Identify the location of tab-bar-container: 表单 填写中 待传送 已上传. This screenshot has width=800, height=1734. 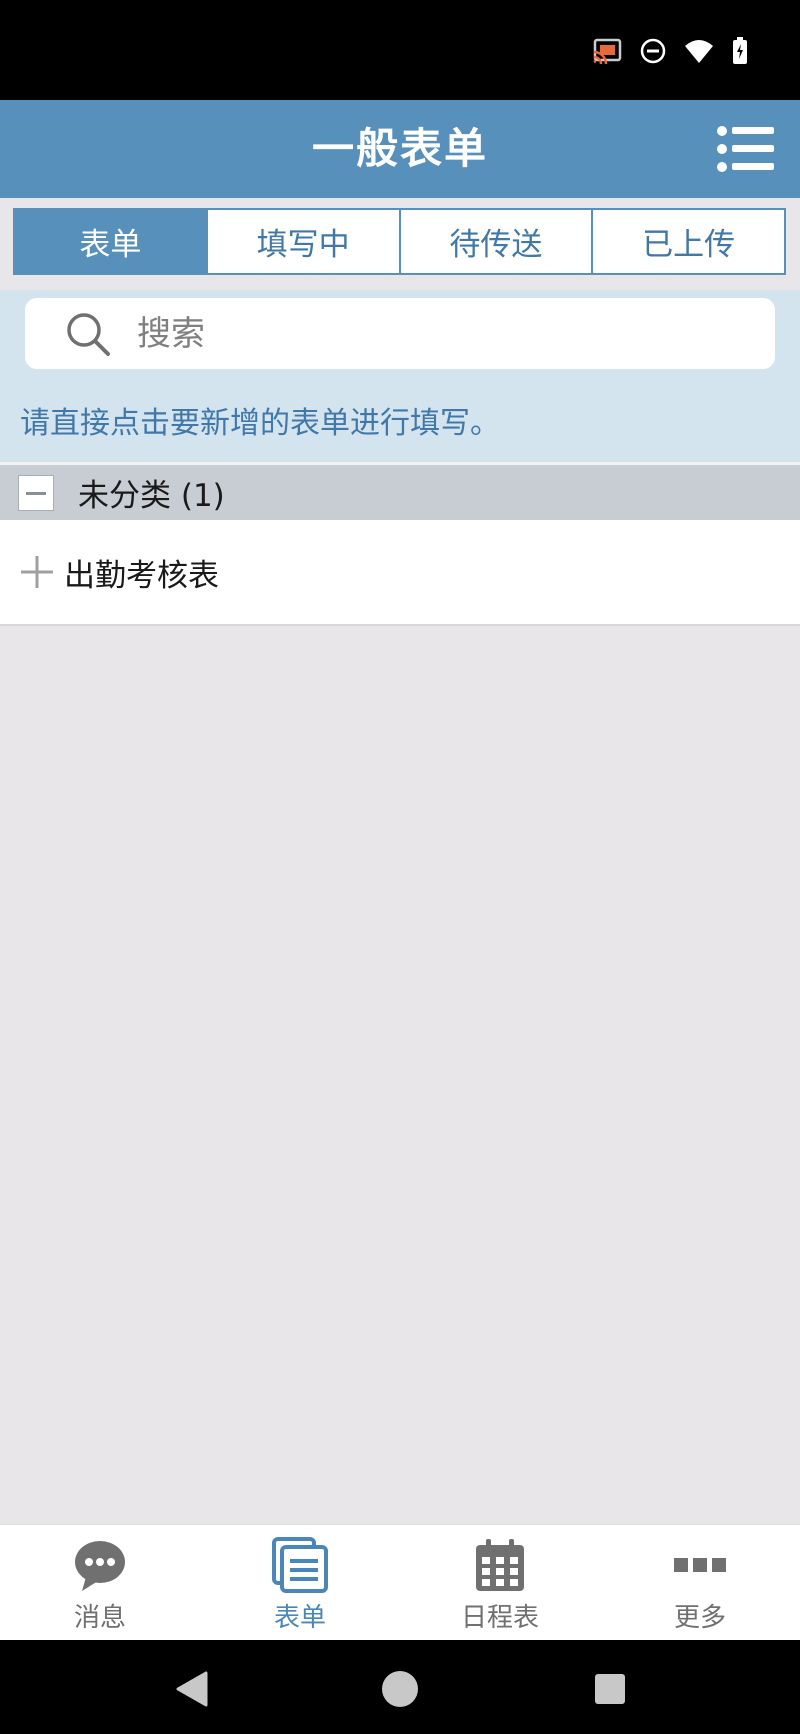
(400, 244).